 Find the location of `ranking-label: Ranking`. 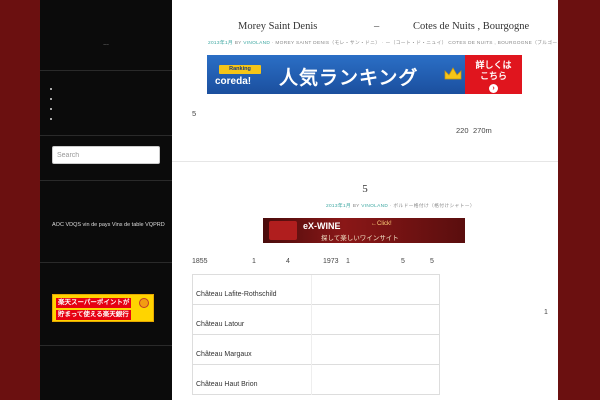

ranking-label: Ranking is located at coordinates (240, 69).